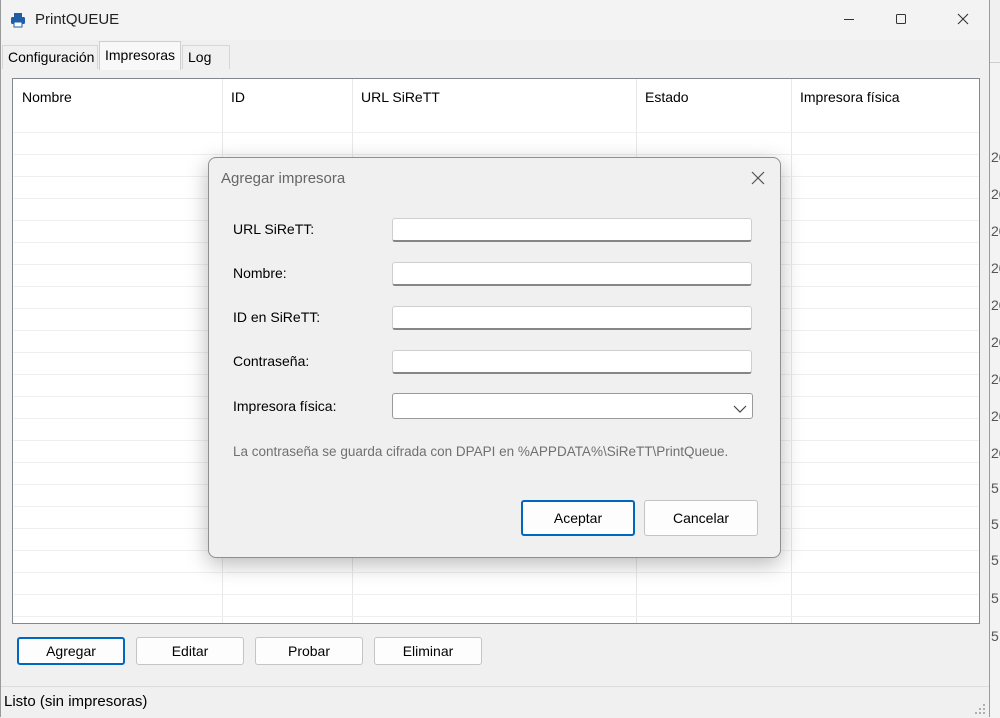  Describe the element at coordinates (140, 55) in the screenshot. I see `tab-impresoras: Impresoras` at that location.